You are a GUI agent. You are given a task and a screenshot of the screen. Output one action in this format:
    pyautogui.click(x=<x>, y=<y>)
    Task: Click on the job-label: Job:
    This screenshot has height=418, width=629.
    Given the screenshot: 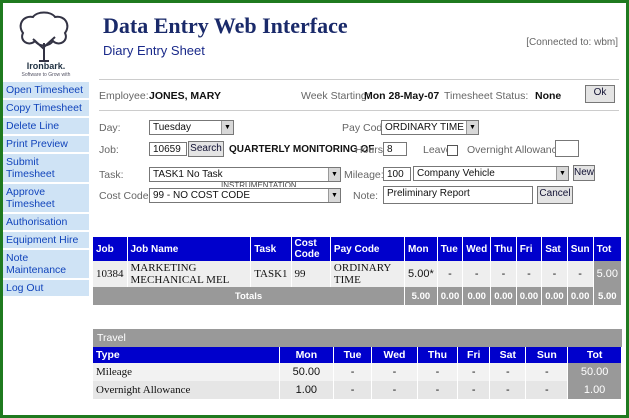 What is the action you would take?
    pyautogui.click(x=109, y=150)
    